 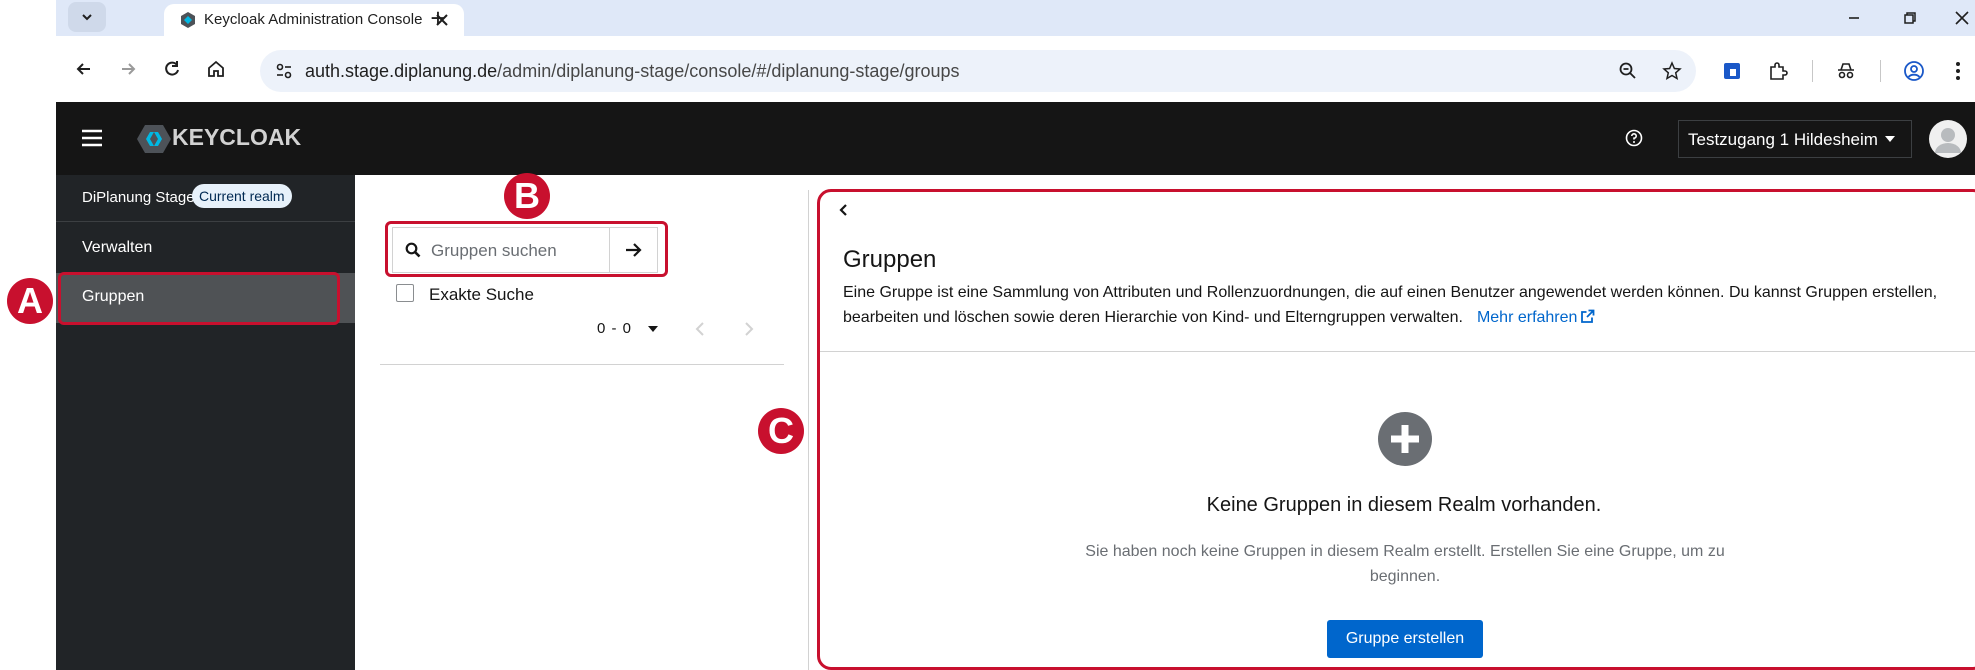 What do you see at coordinates (242, 196) in the screenshot?
I see `current-realm-badge: Current realm` at bounding box center [242, 196].